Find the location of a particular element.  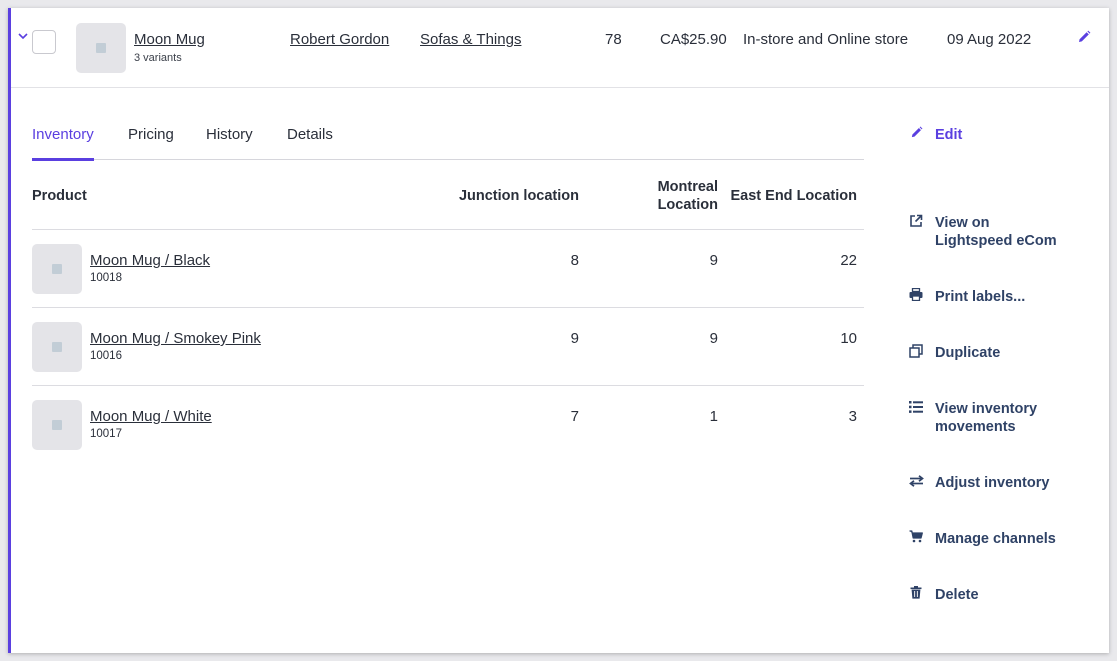

row-checkbox is located at coordinates (44, 42).